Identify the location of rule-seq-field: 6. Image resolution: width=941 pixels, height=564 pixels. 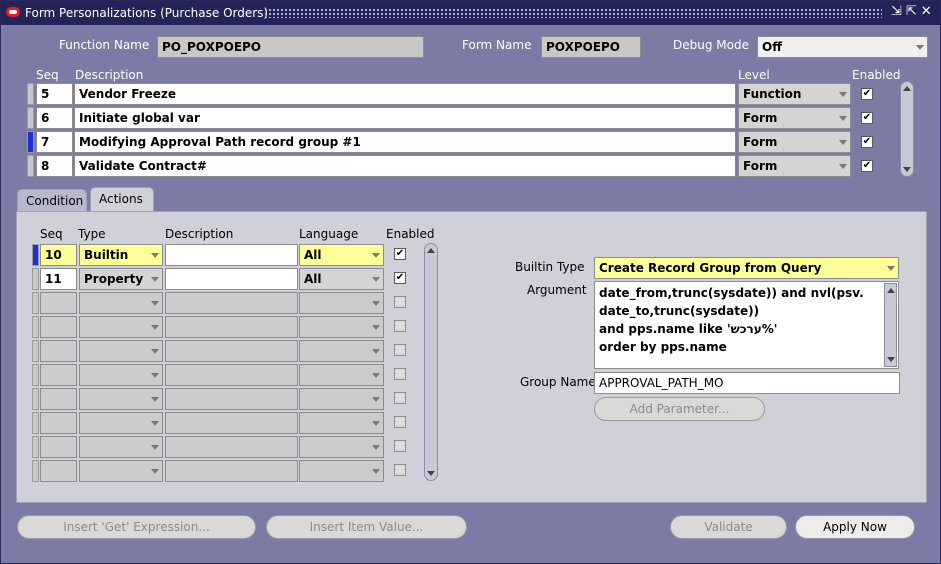
(54, 118).